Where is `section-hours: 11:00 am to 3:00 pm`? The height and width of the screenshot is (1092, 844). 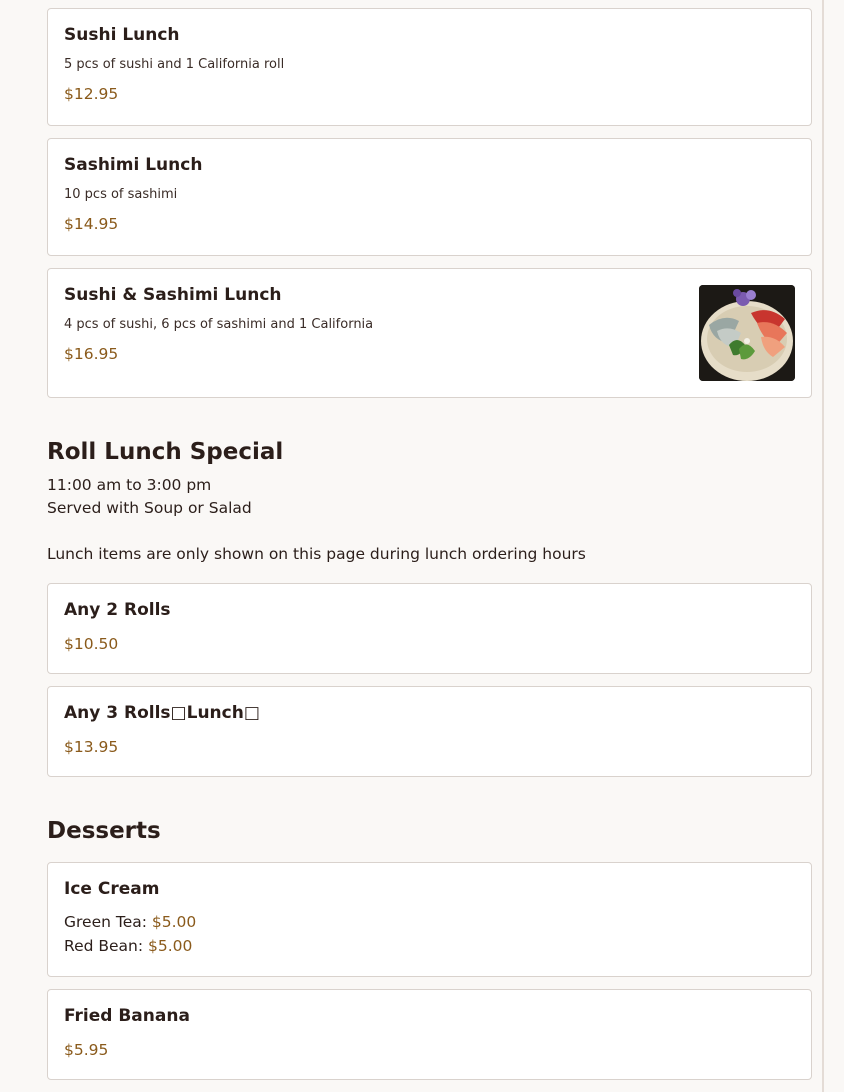 section-hours: 11:00 am to 3:00 pm is located at coordinates (129, 485).